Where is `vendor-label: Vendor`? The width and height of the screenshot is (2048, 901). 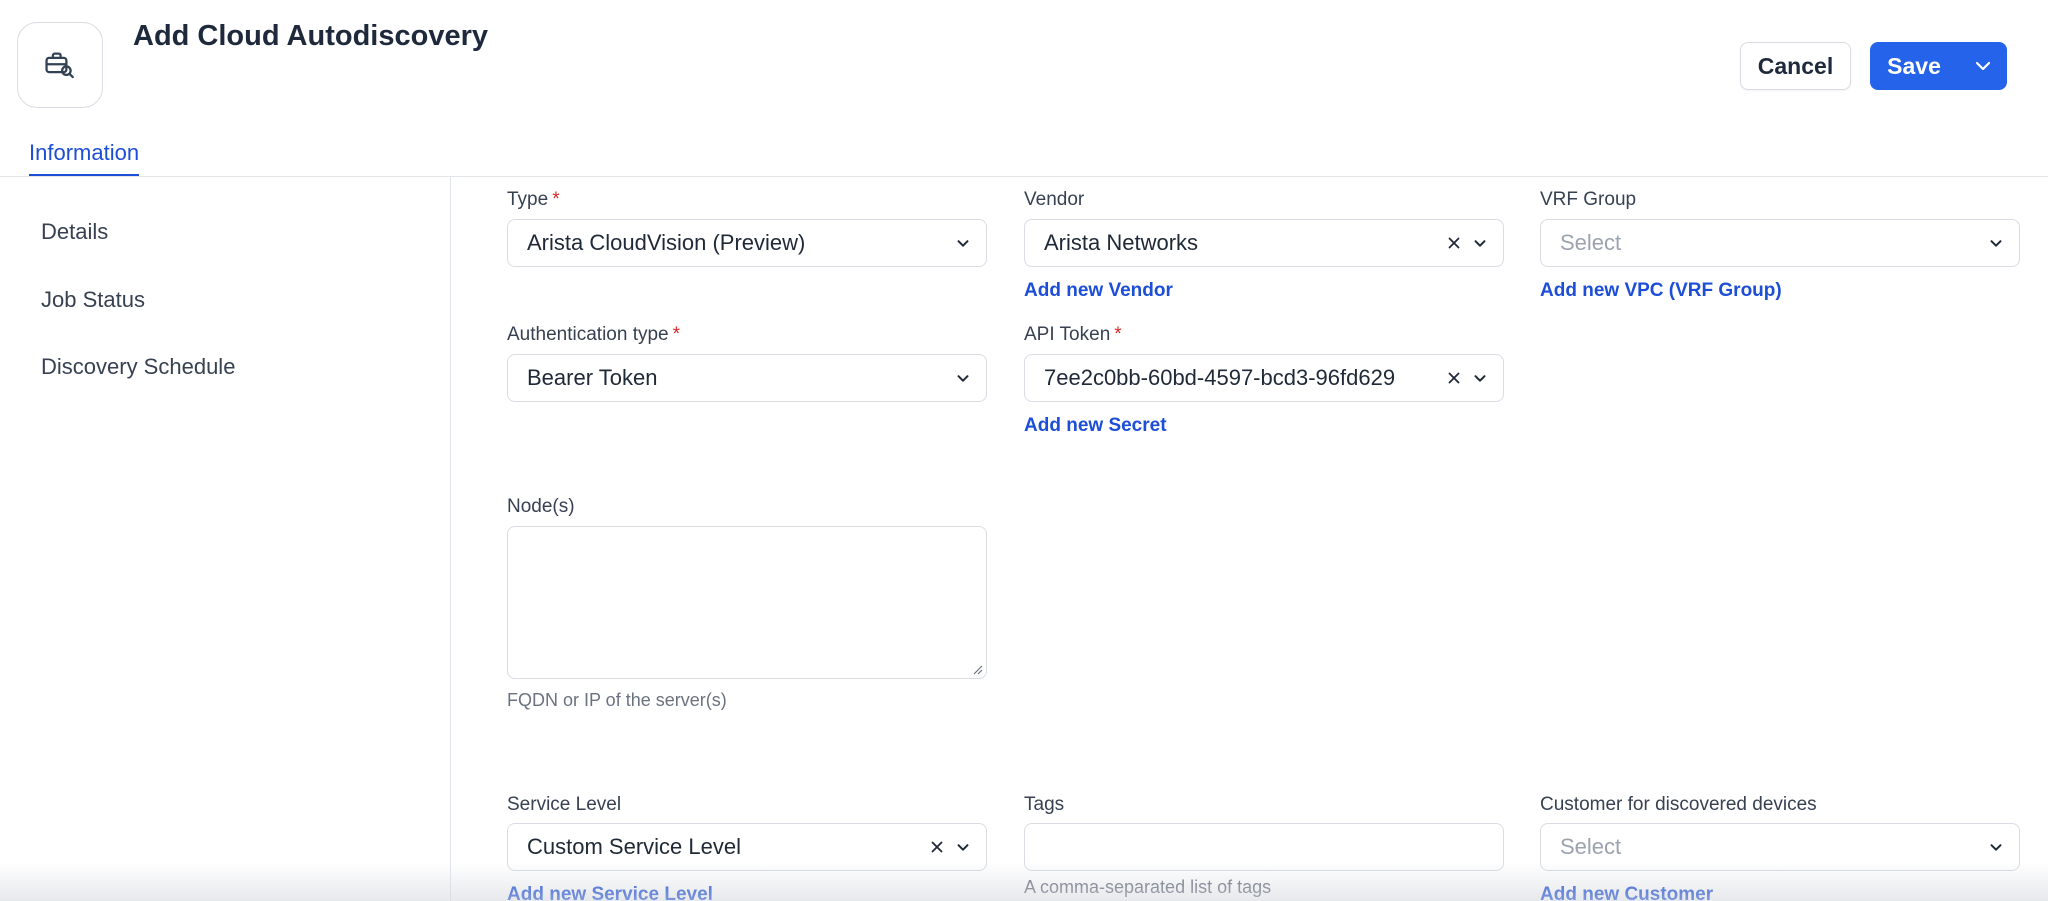 vendor-label: Vendor is located at coordinates (1054, 199).